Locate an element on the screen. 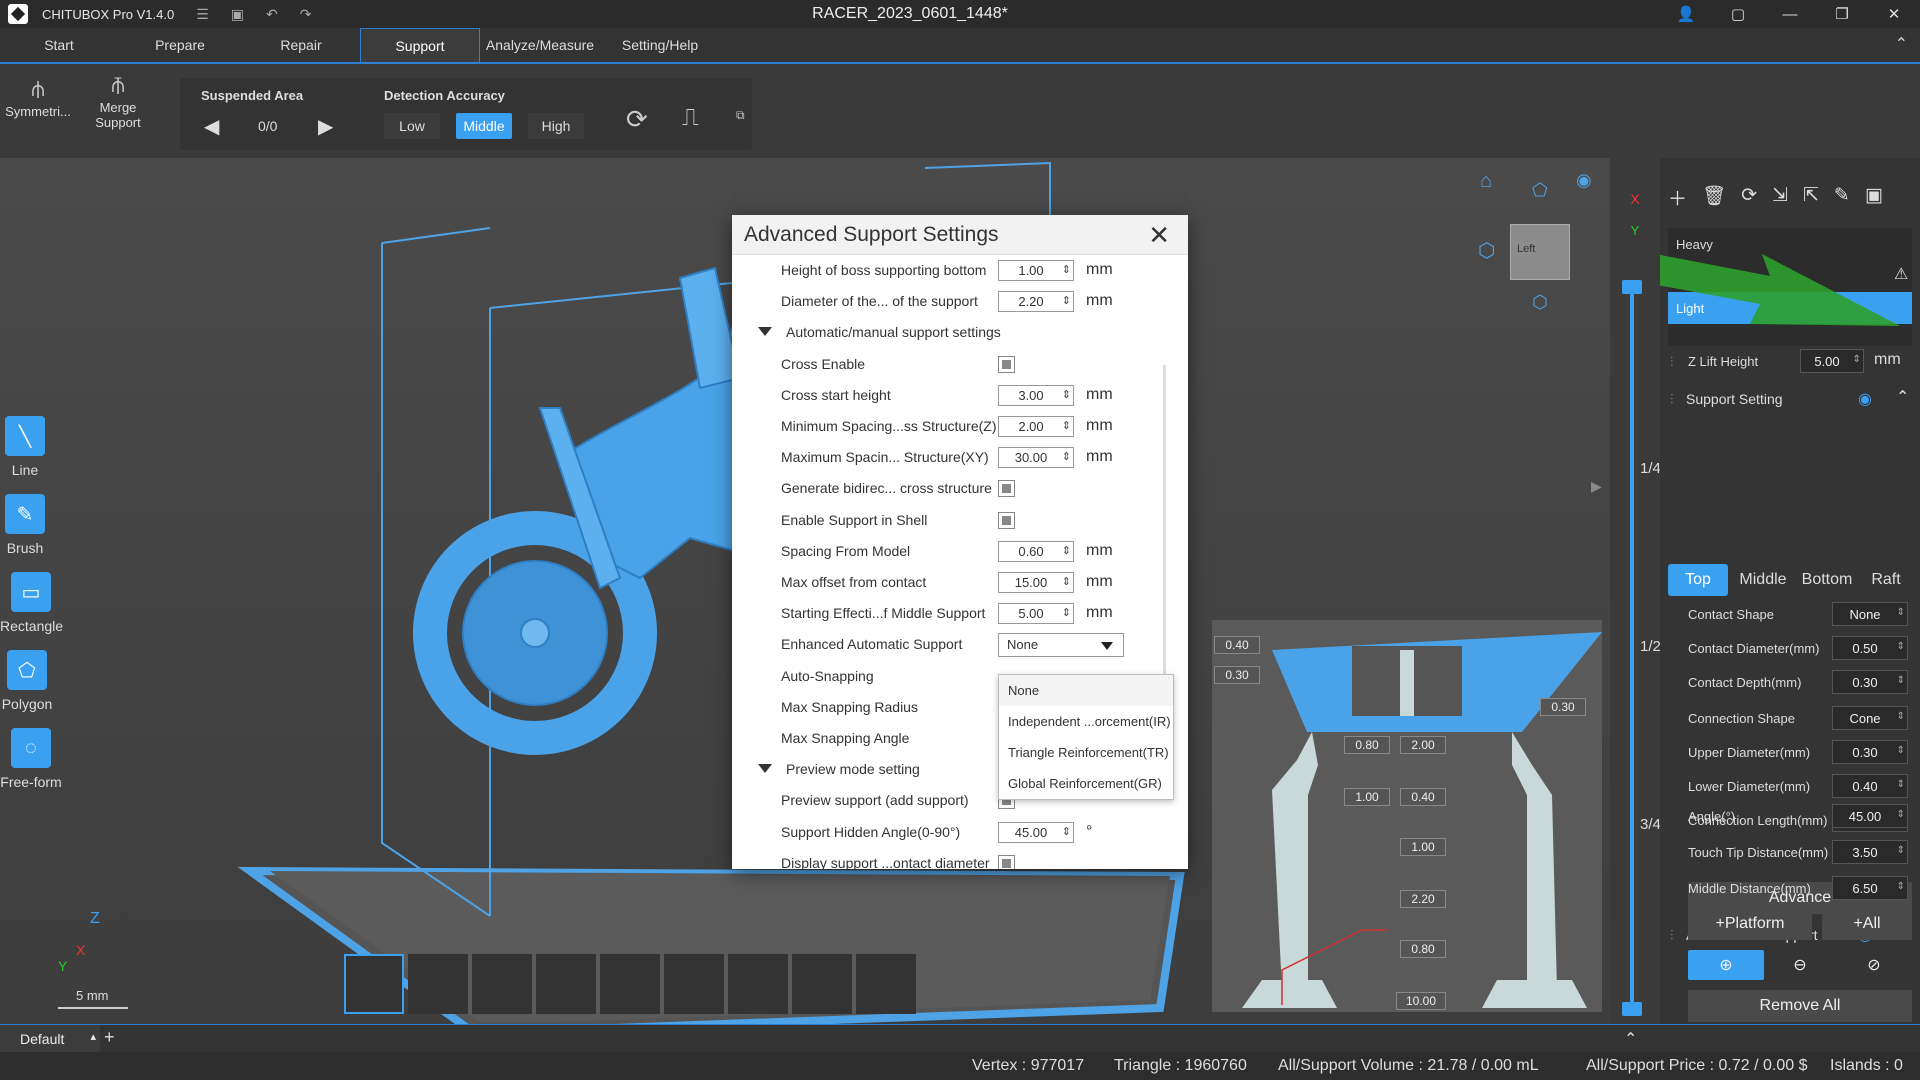  dim-label: 2.20 is located at coordinates (1423, 899).